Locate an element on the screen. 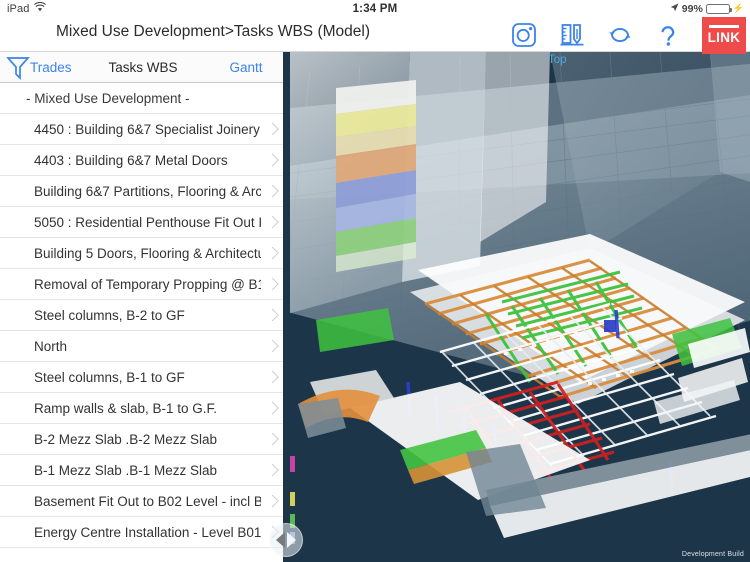 The width and height of the screenshot is (750, 562). task-list-row-label: Energy Centre Installation - Level B01 is located at coordinates (147, 532).